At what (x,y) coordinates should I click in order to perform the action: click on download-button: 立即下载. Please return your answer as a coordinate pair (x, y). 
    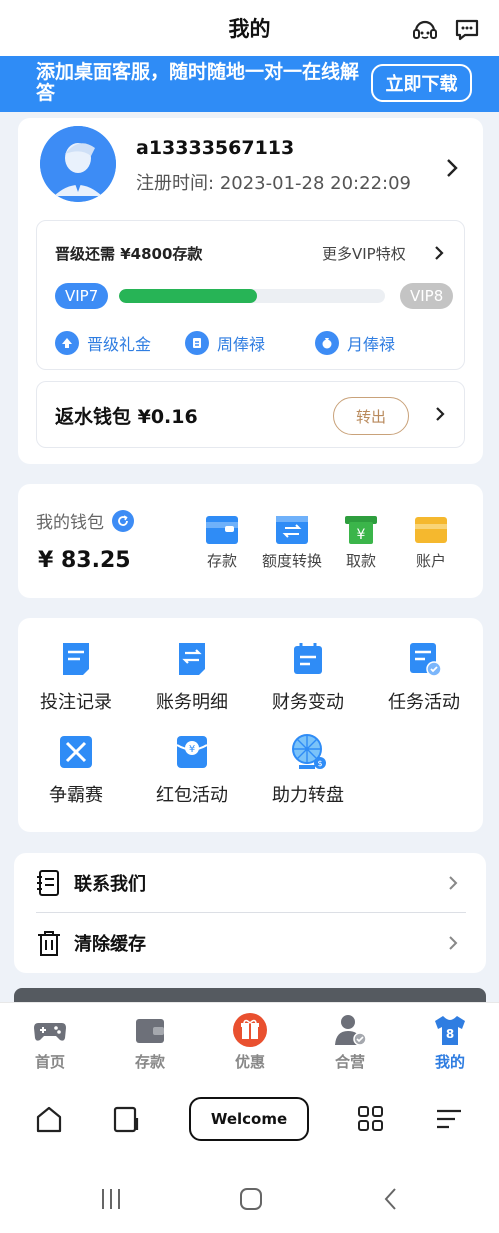
    Looking at the image, I should click on (421, 83).